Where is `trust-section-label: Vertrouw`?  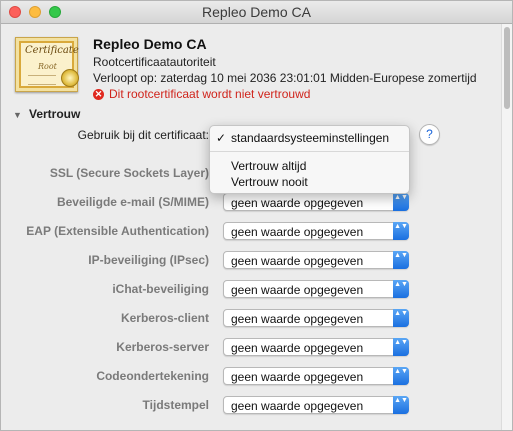 trust-section-label: Vertrouw is located at coordinates (54, 114).